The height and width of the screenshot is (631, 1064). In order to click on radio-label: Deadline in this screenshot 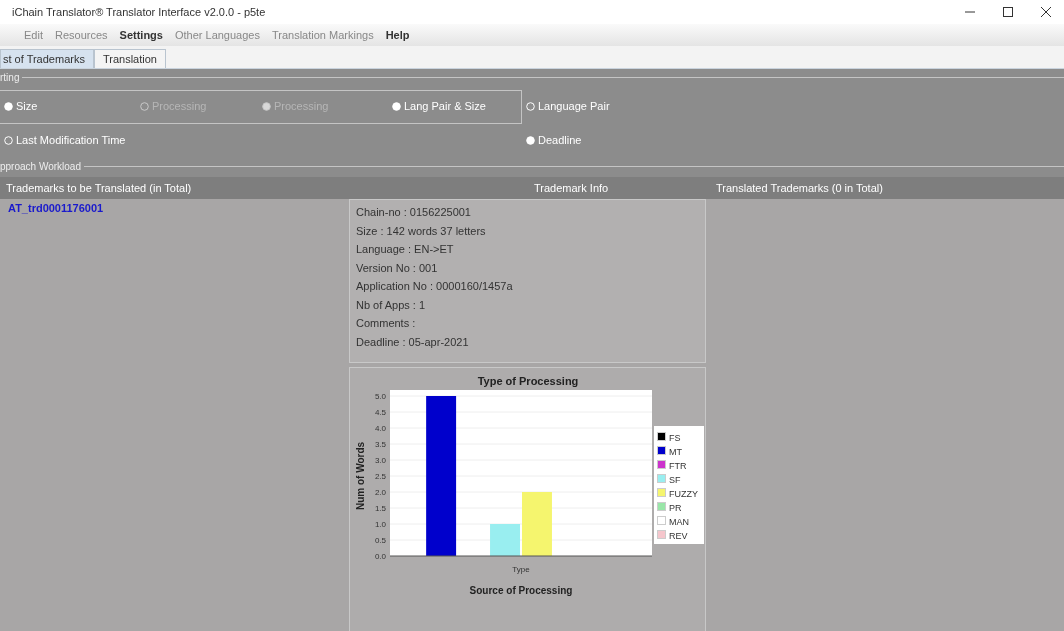, I will do `click(560, 140)`.